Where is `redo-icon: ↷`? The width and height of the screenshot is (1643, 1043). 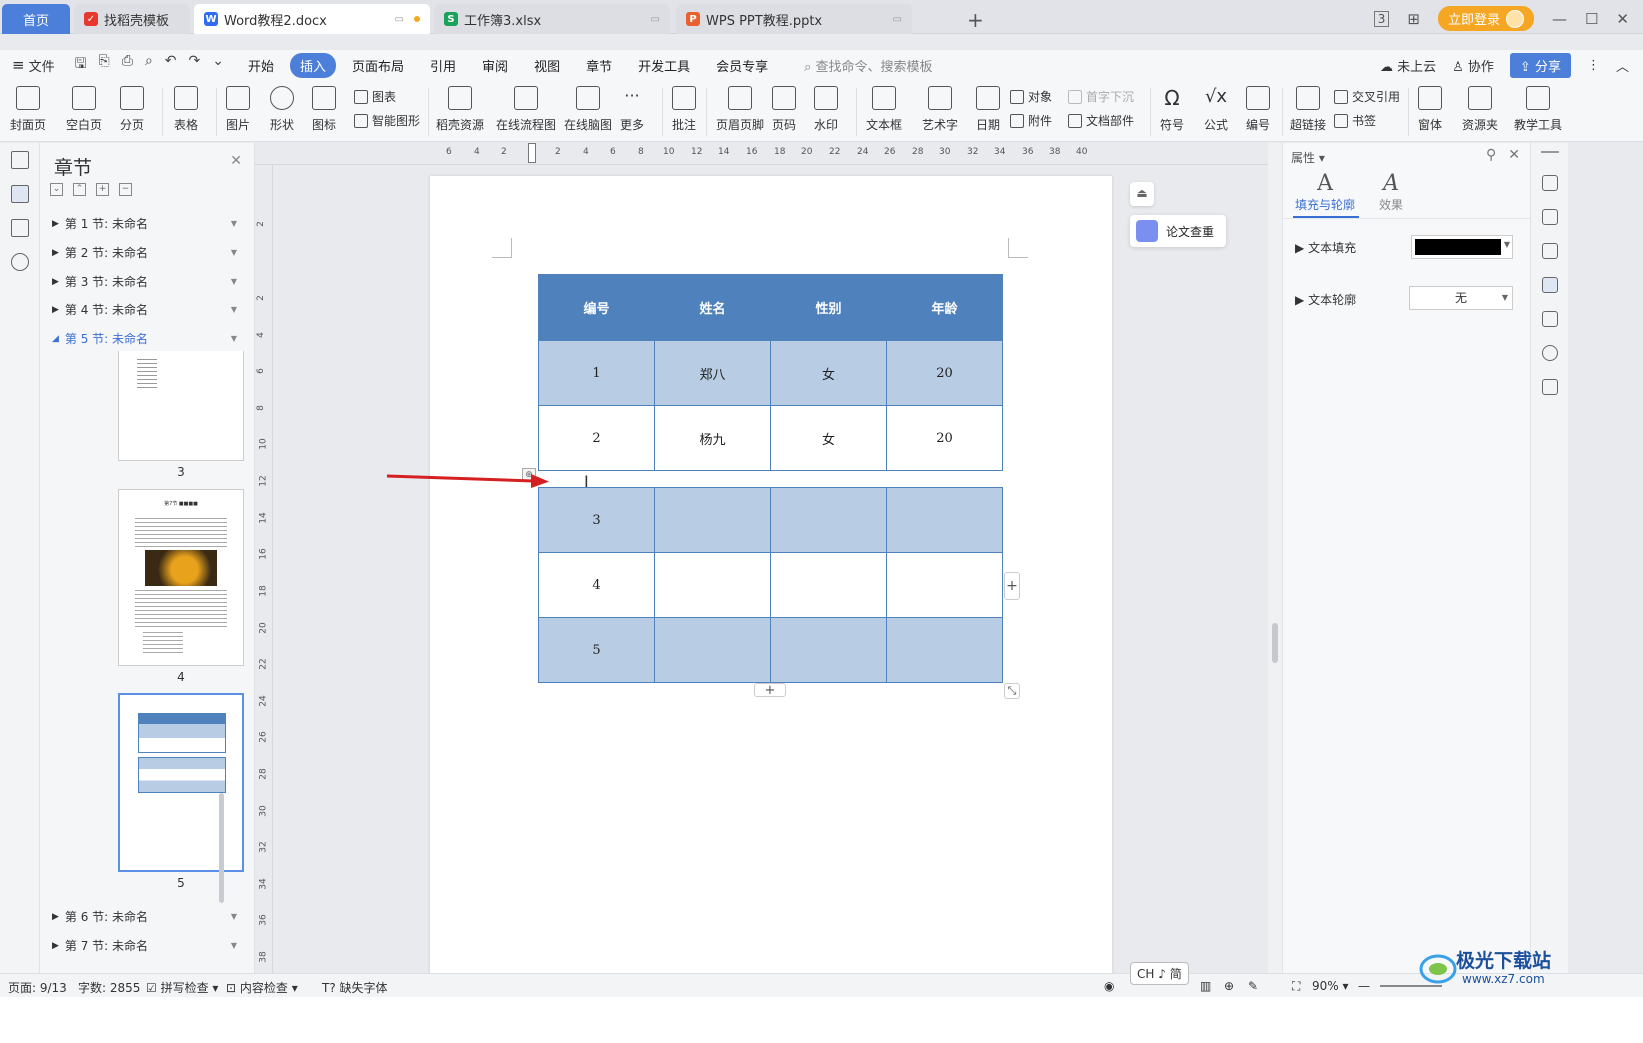 redo-icon: ↷ is located at coordinates (195, 65).